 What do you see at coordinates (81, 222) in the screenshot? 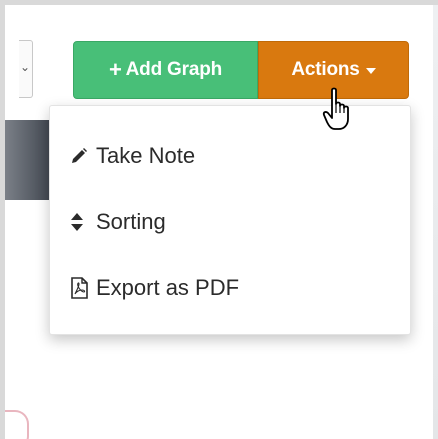
I see `sort-icon` at bounding box center [81, 222].